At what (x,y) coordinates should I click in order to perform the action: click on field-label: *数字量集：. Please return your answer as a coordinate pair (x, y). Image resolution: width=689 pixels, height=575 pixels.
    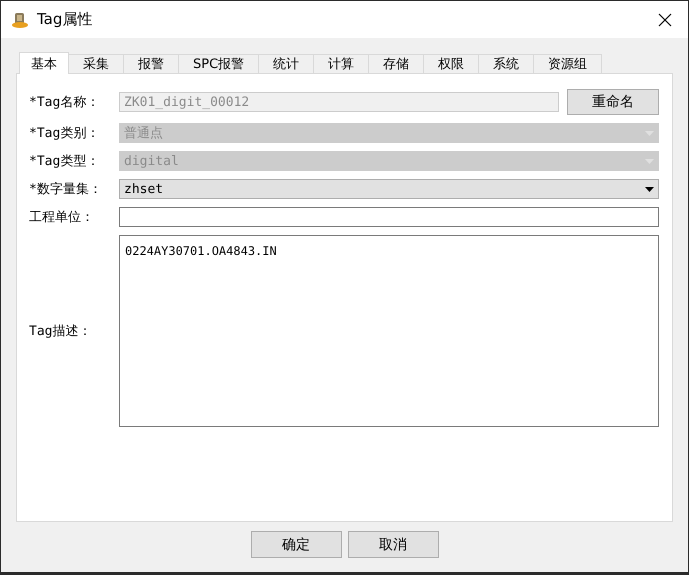
    Looking at the image, I should click on (66, 189).